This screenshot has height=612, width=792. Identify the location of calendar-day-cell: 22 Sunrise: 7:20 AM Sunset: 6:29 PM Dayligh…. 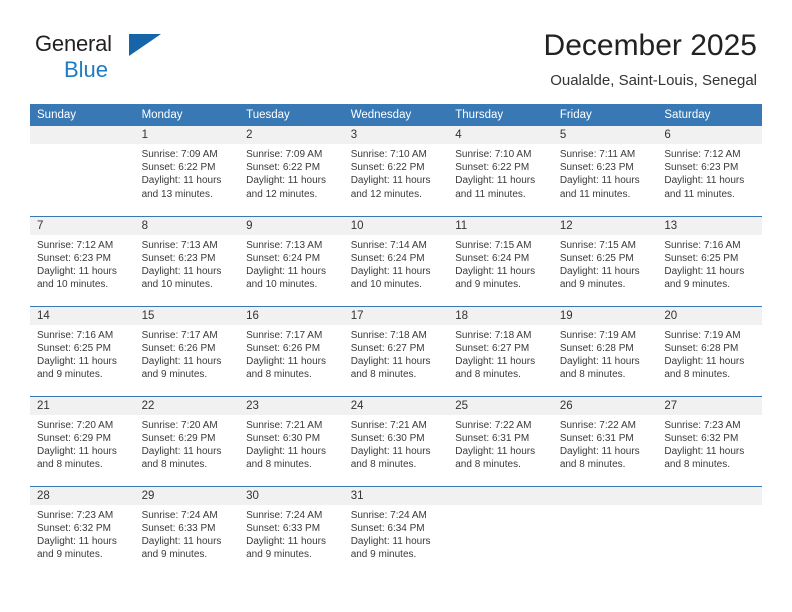
(187, 440).